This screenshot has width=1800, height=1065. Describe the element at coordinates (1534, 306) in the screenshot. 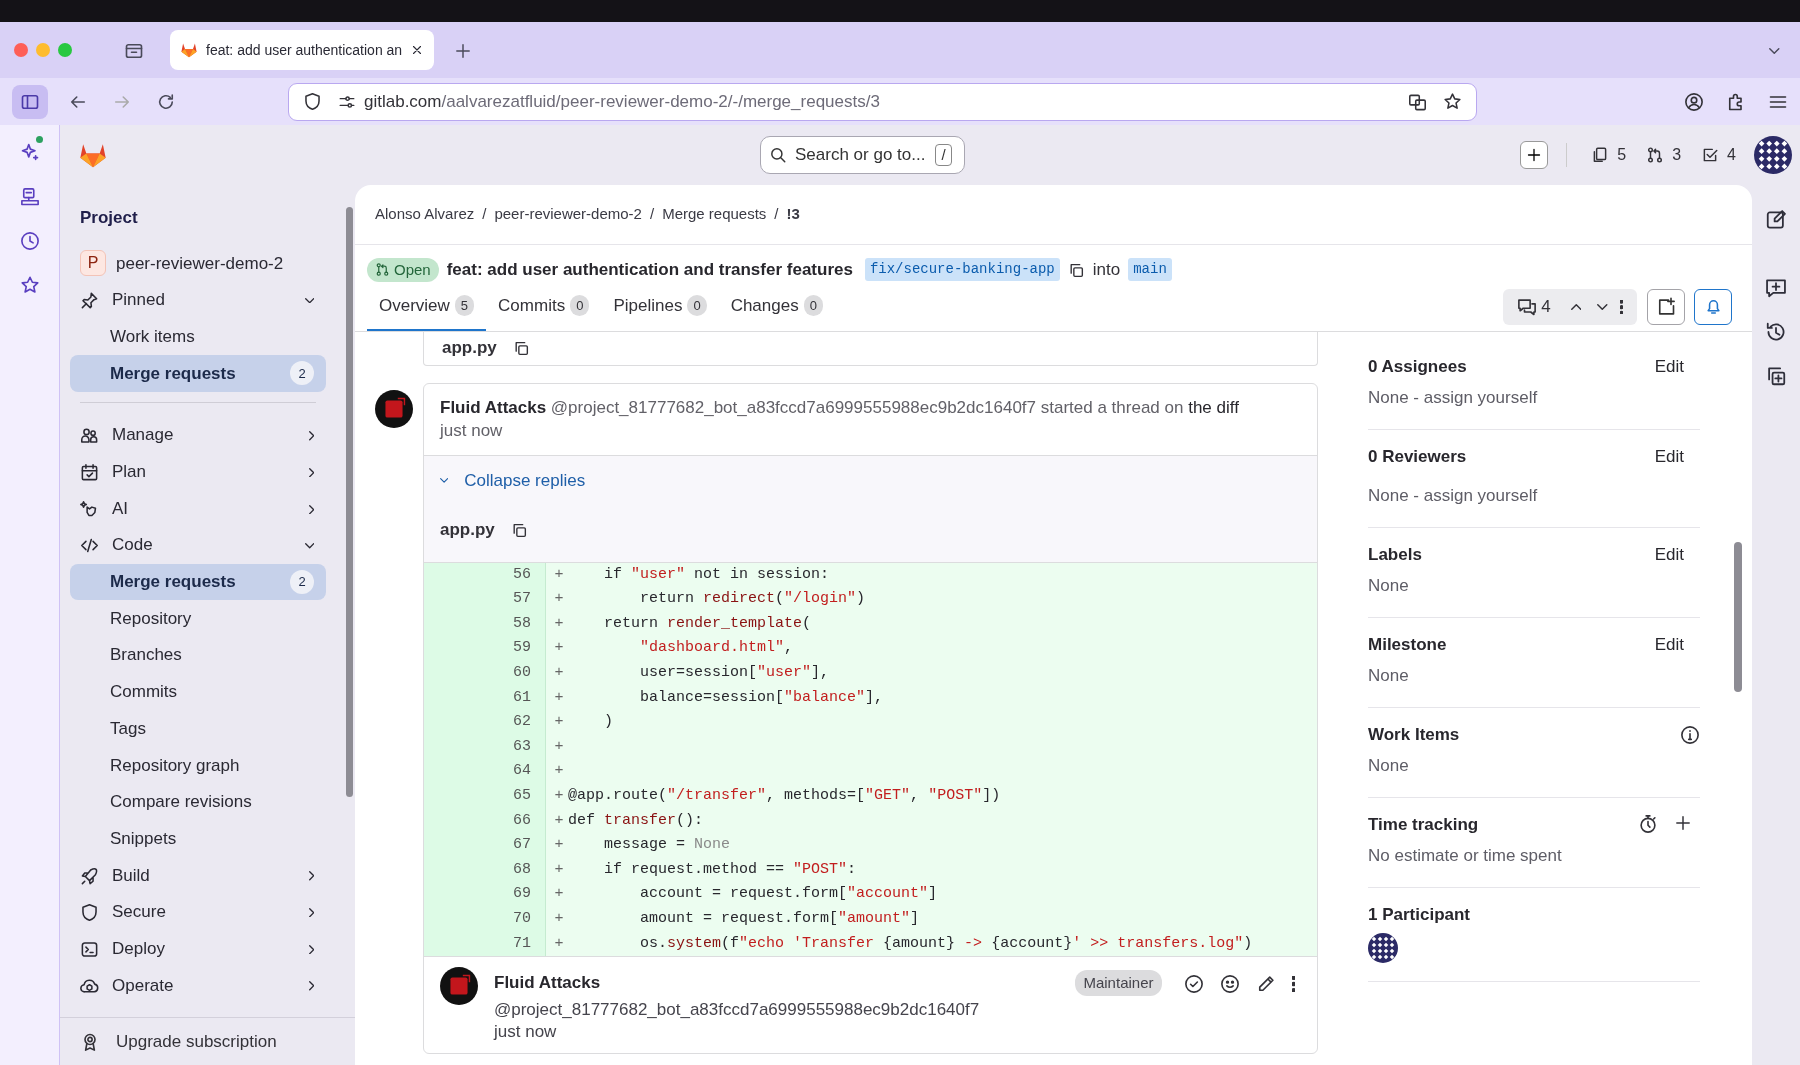

I see `threads-button: 4` at that location.